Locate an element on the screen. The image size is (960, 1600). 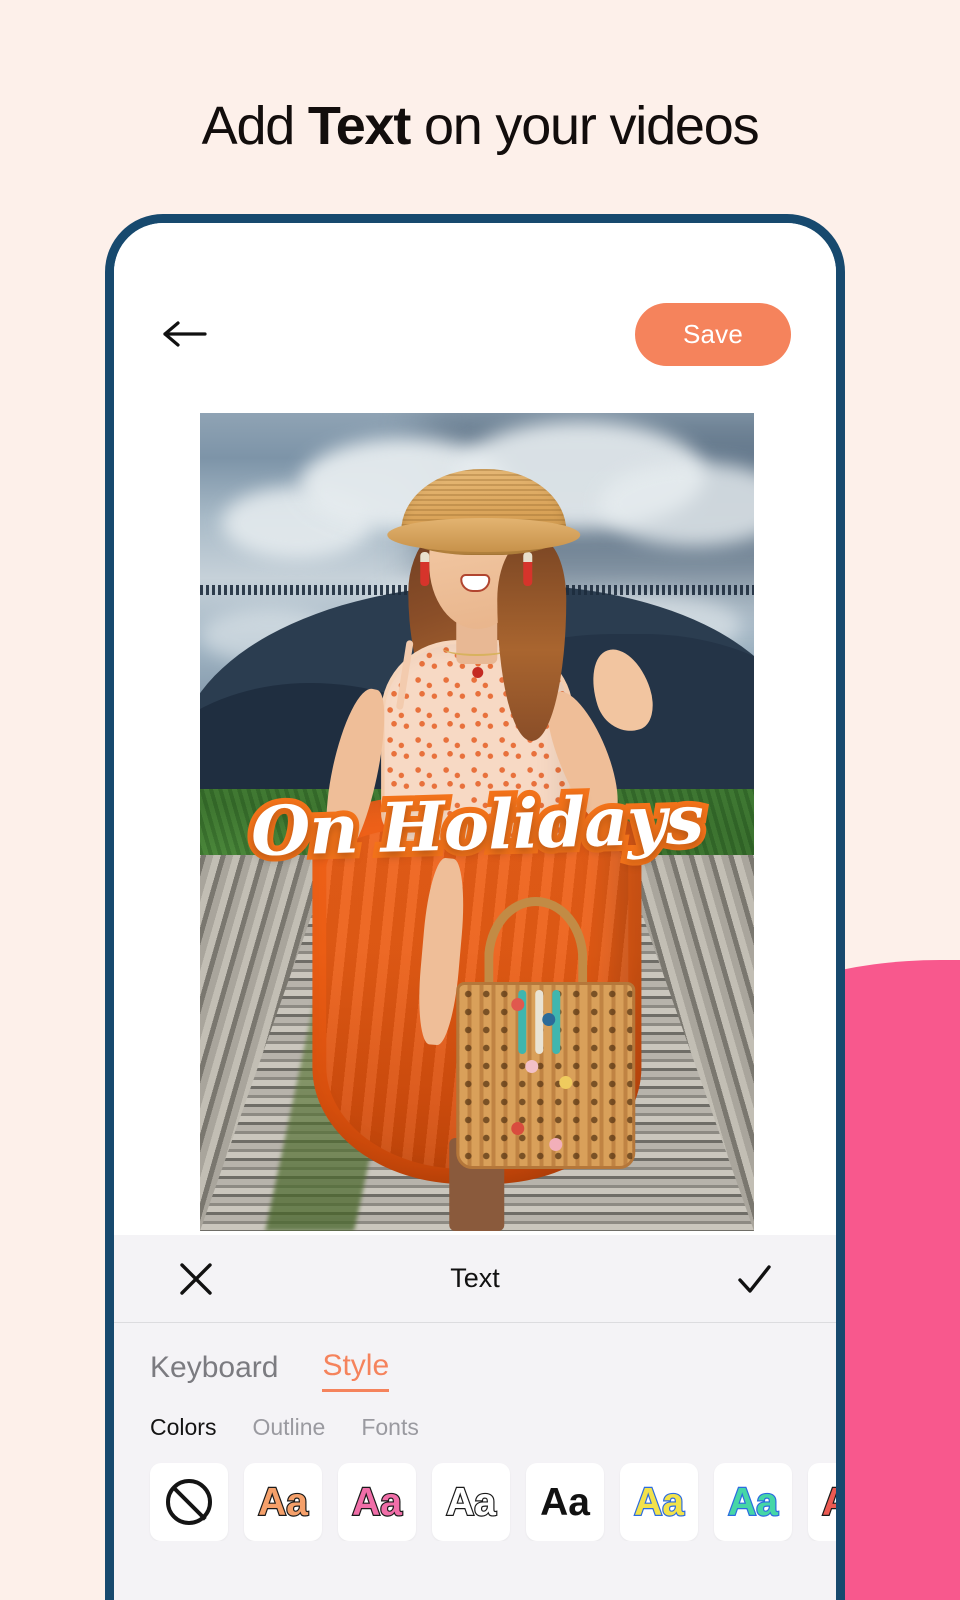
no-color-icon is located at coordinates (189, 1502).